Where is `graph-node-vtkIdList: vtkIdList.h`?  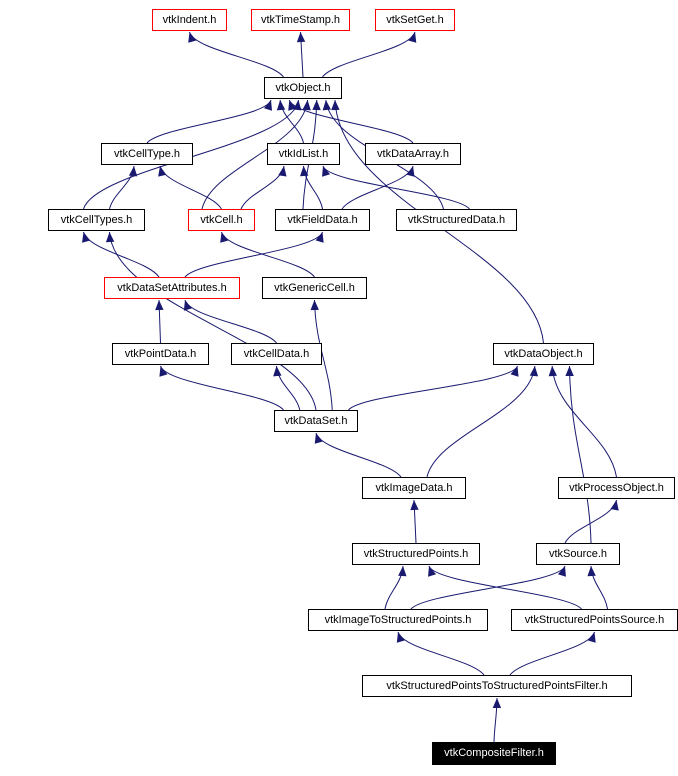 graph-node-vtkIdList: vtkIdList.h is located at coordinates (303, 154).